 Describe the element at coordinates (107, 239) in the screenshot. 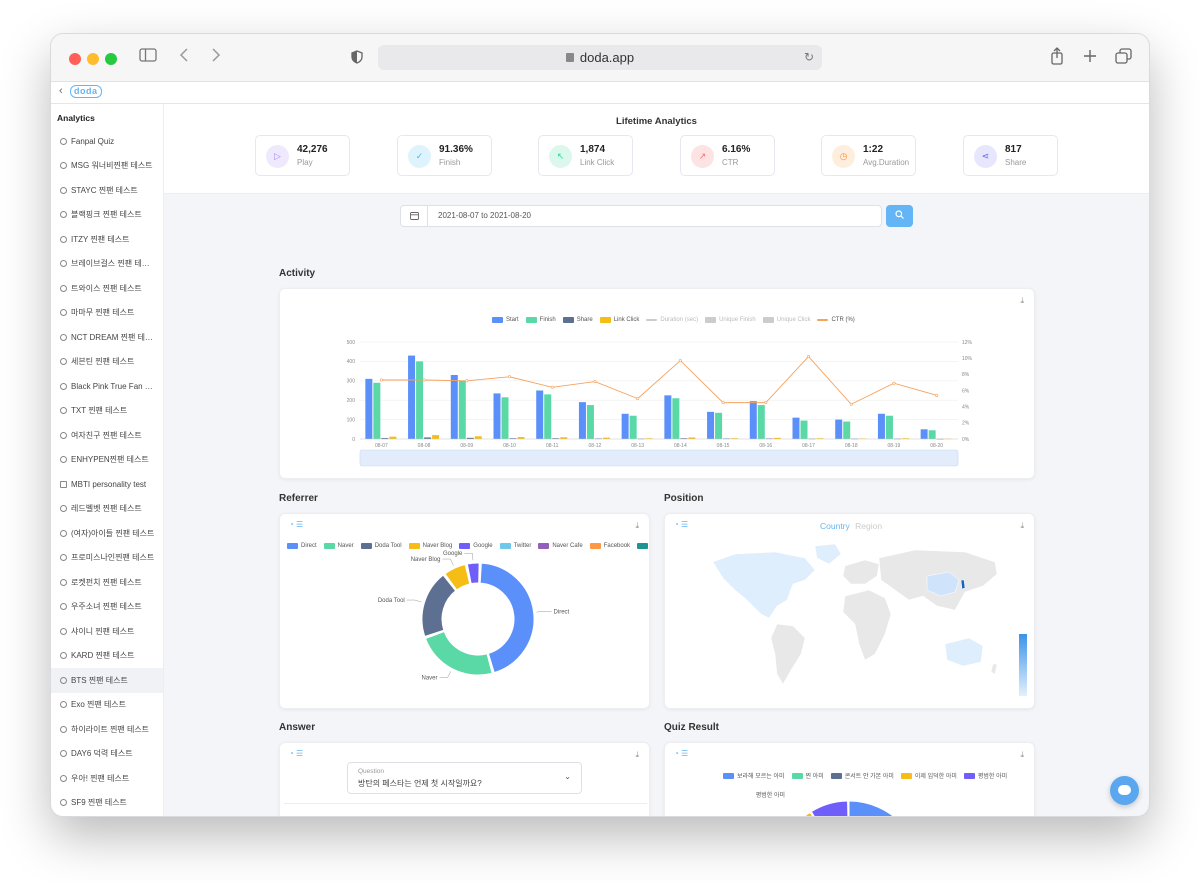

I see `sidebar-item: ITZY 찐팬 테스트` at that location.